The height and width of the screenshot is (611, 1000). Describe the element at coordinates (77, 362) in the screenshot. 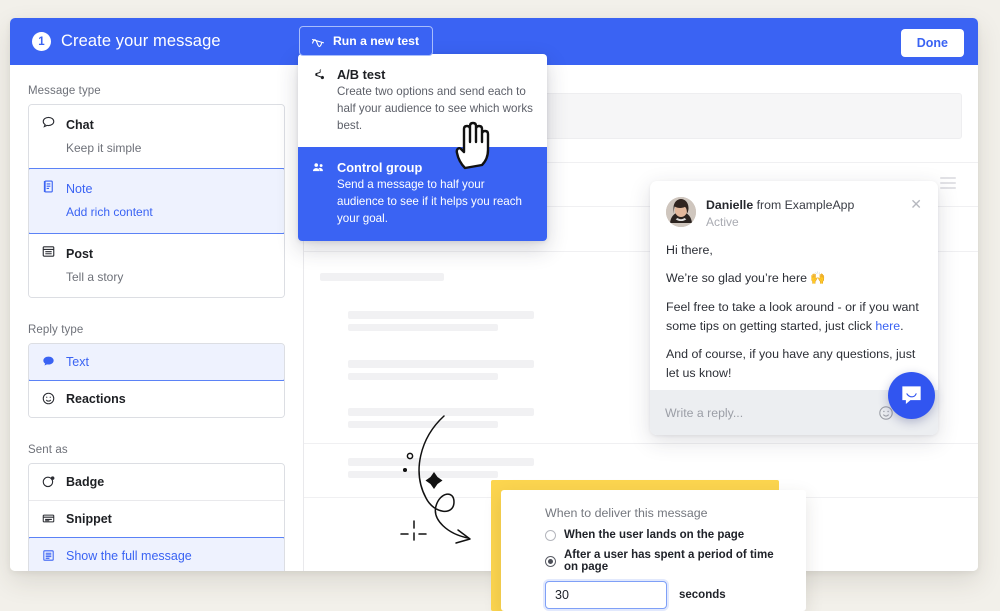

I see `option-text-title: Text` at that location.